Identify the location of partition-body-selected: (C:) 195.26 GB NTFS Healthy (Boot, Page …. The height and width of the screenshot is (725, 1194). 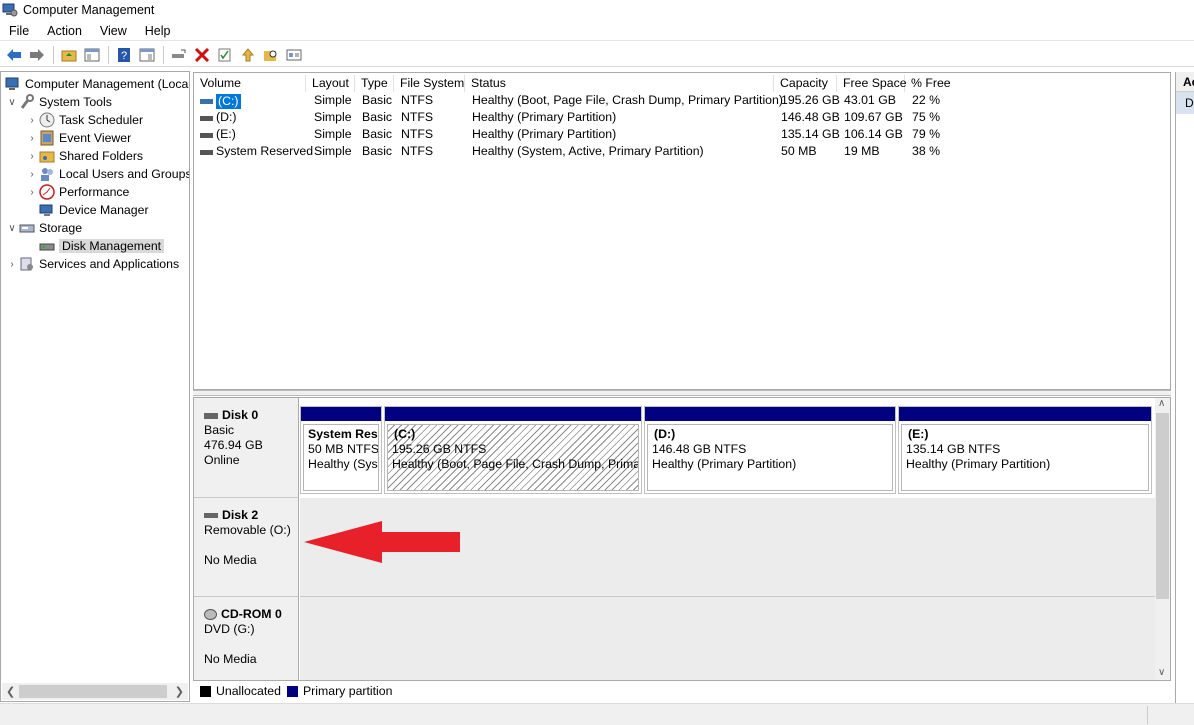
(513, 457).